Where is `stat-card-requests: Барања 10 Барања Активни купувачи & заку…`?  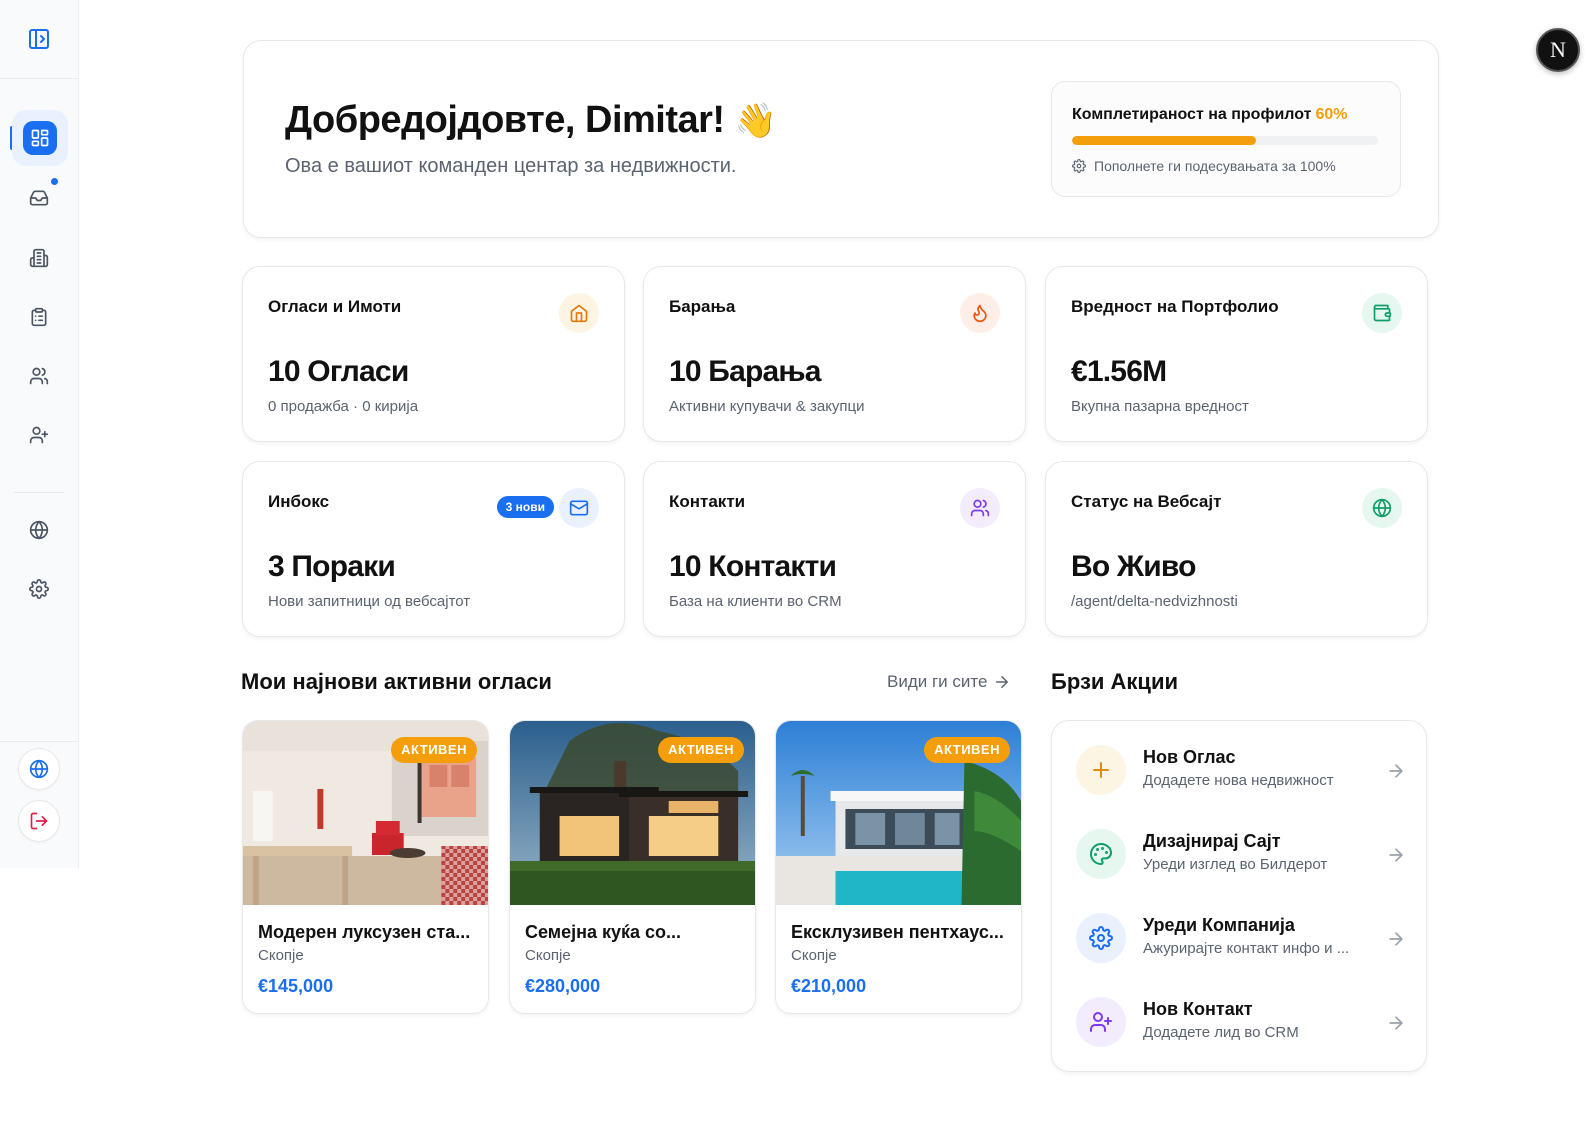 stat-card-requests: Барања 10 Барања Активни купувачи & заку… is located at coordinates (834, 354).